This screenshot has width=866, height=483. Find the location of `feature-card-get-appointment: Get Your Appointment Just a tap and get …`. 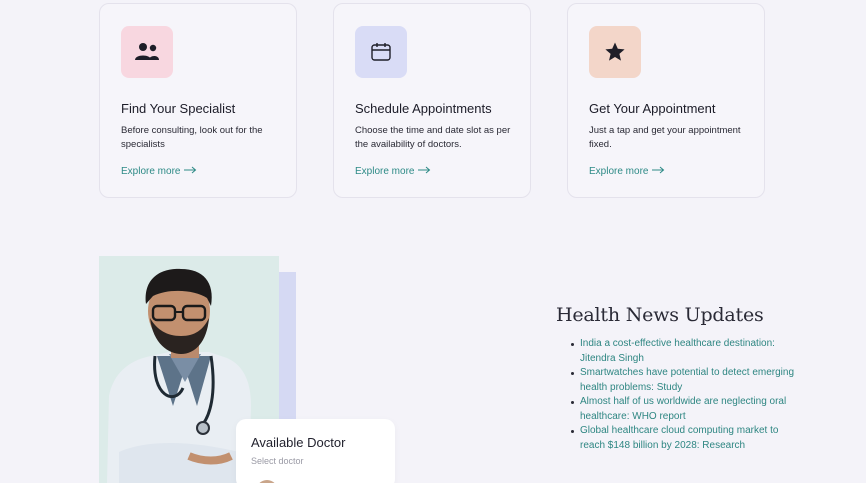

feature-card-get-appointment: Get Your Appointment Just a tap and get … is located at coordinates (666, 100).